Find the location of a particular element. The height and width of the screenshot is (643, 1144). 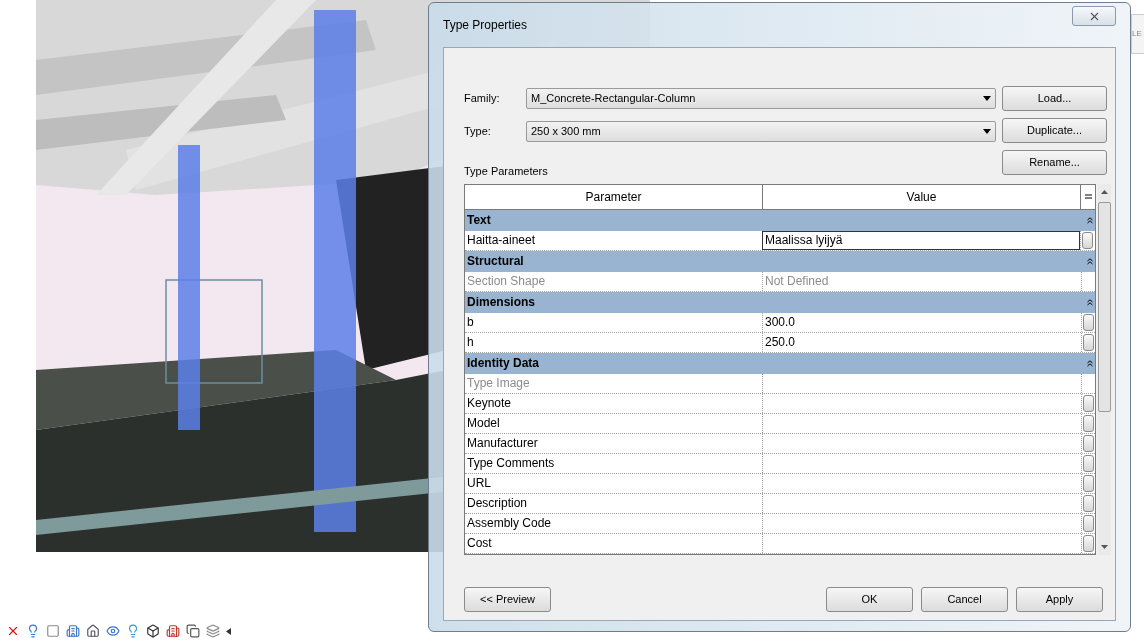

background-label: LE is located at coordinates (1137, 34).